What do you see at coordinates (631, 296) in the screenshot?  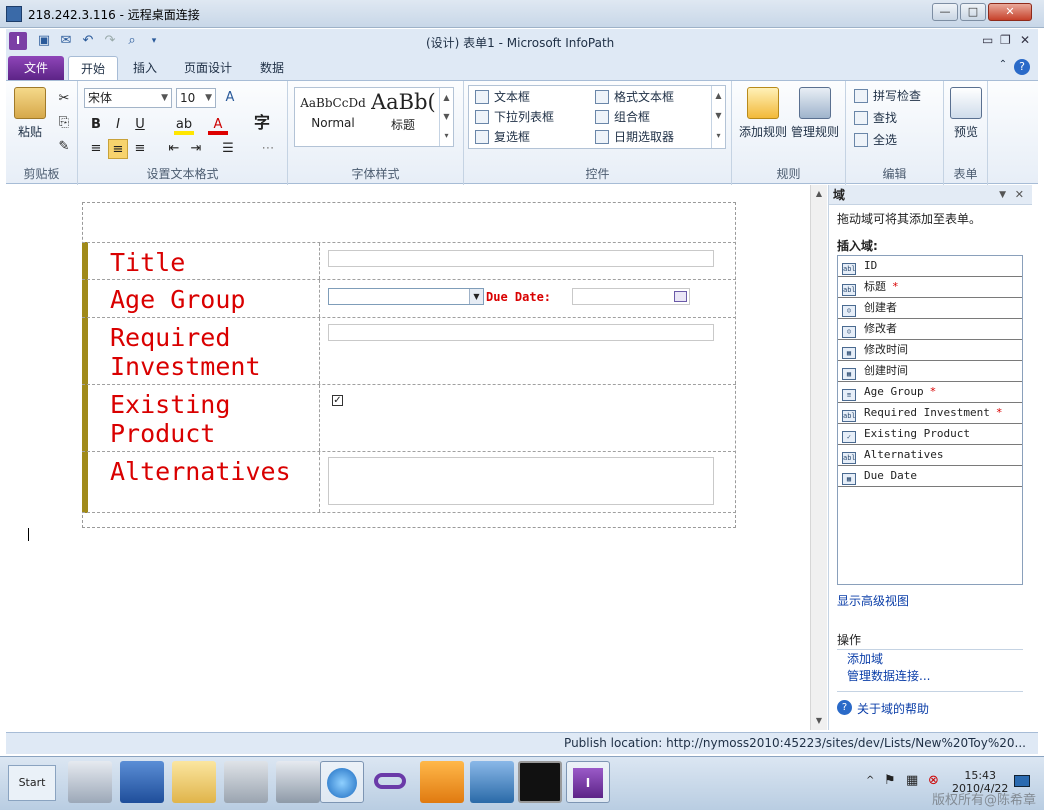 I see `due-date-picker` at bounding box center [631, 296].